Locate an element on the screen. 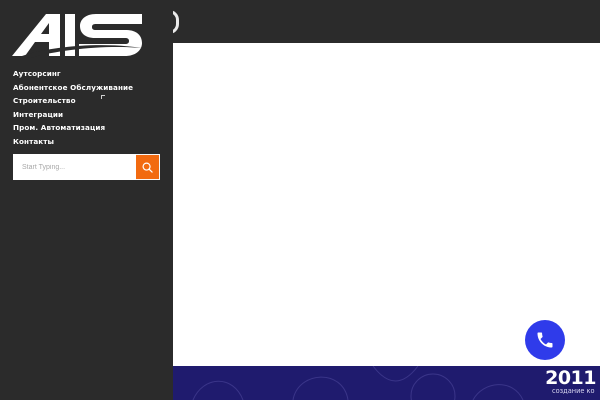 The image size is (600, 400). banner-caption: создание ко is located at coordinates (573, 391).